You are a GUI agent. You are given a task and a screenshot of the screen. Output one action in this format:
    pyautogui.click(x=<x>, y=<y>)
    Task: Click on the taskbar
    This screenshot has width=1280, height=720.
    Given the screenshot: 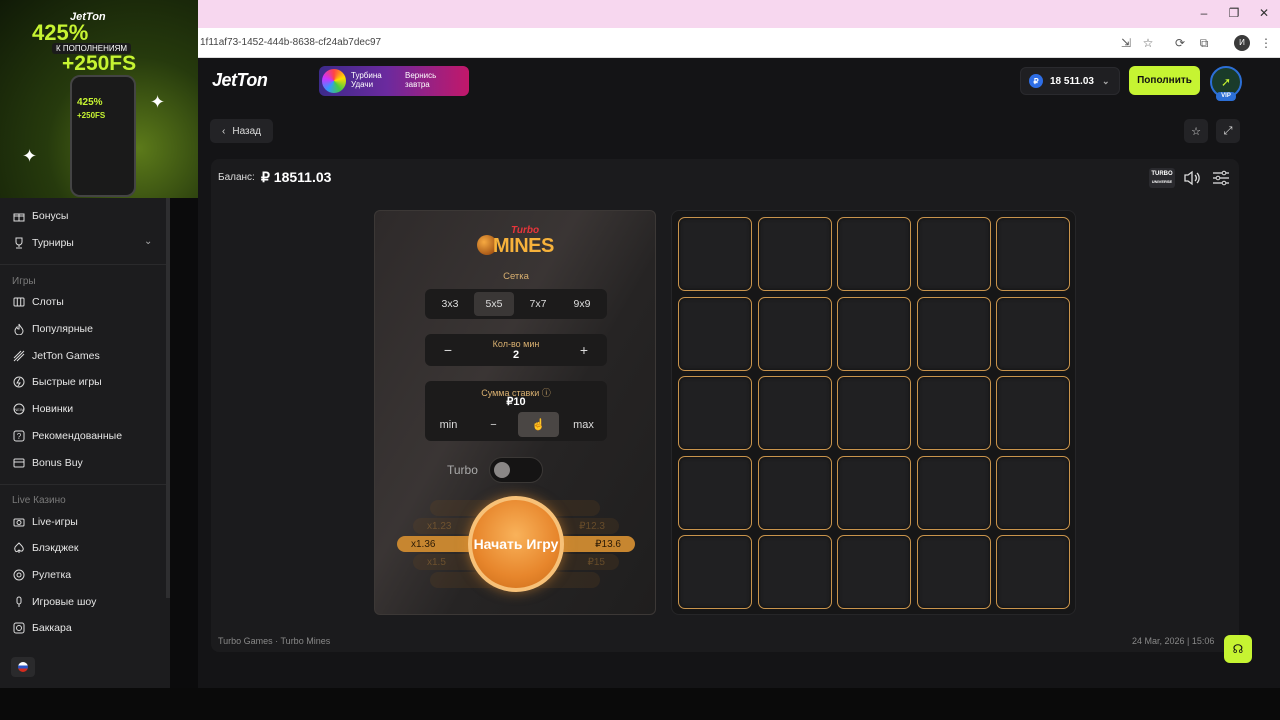 What is the action you would take?
    pyautogui.click(x=640, y=704)
    